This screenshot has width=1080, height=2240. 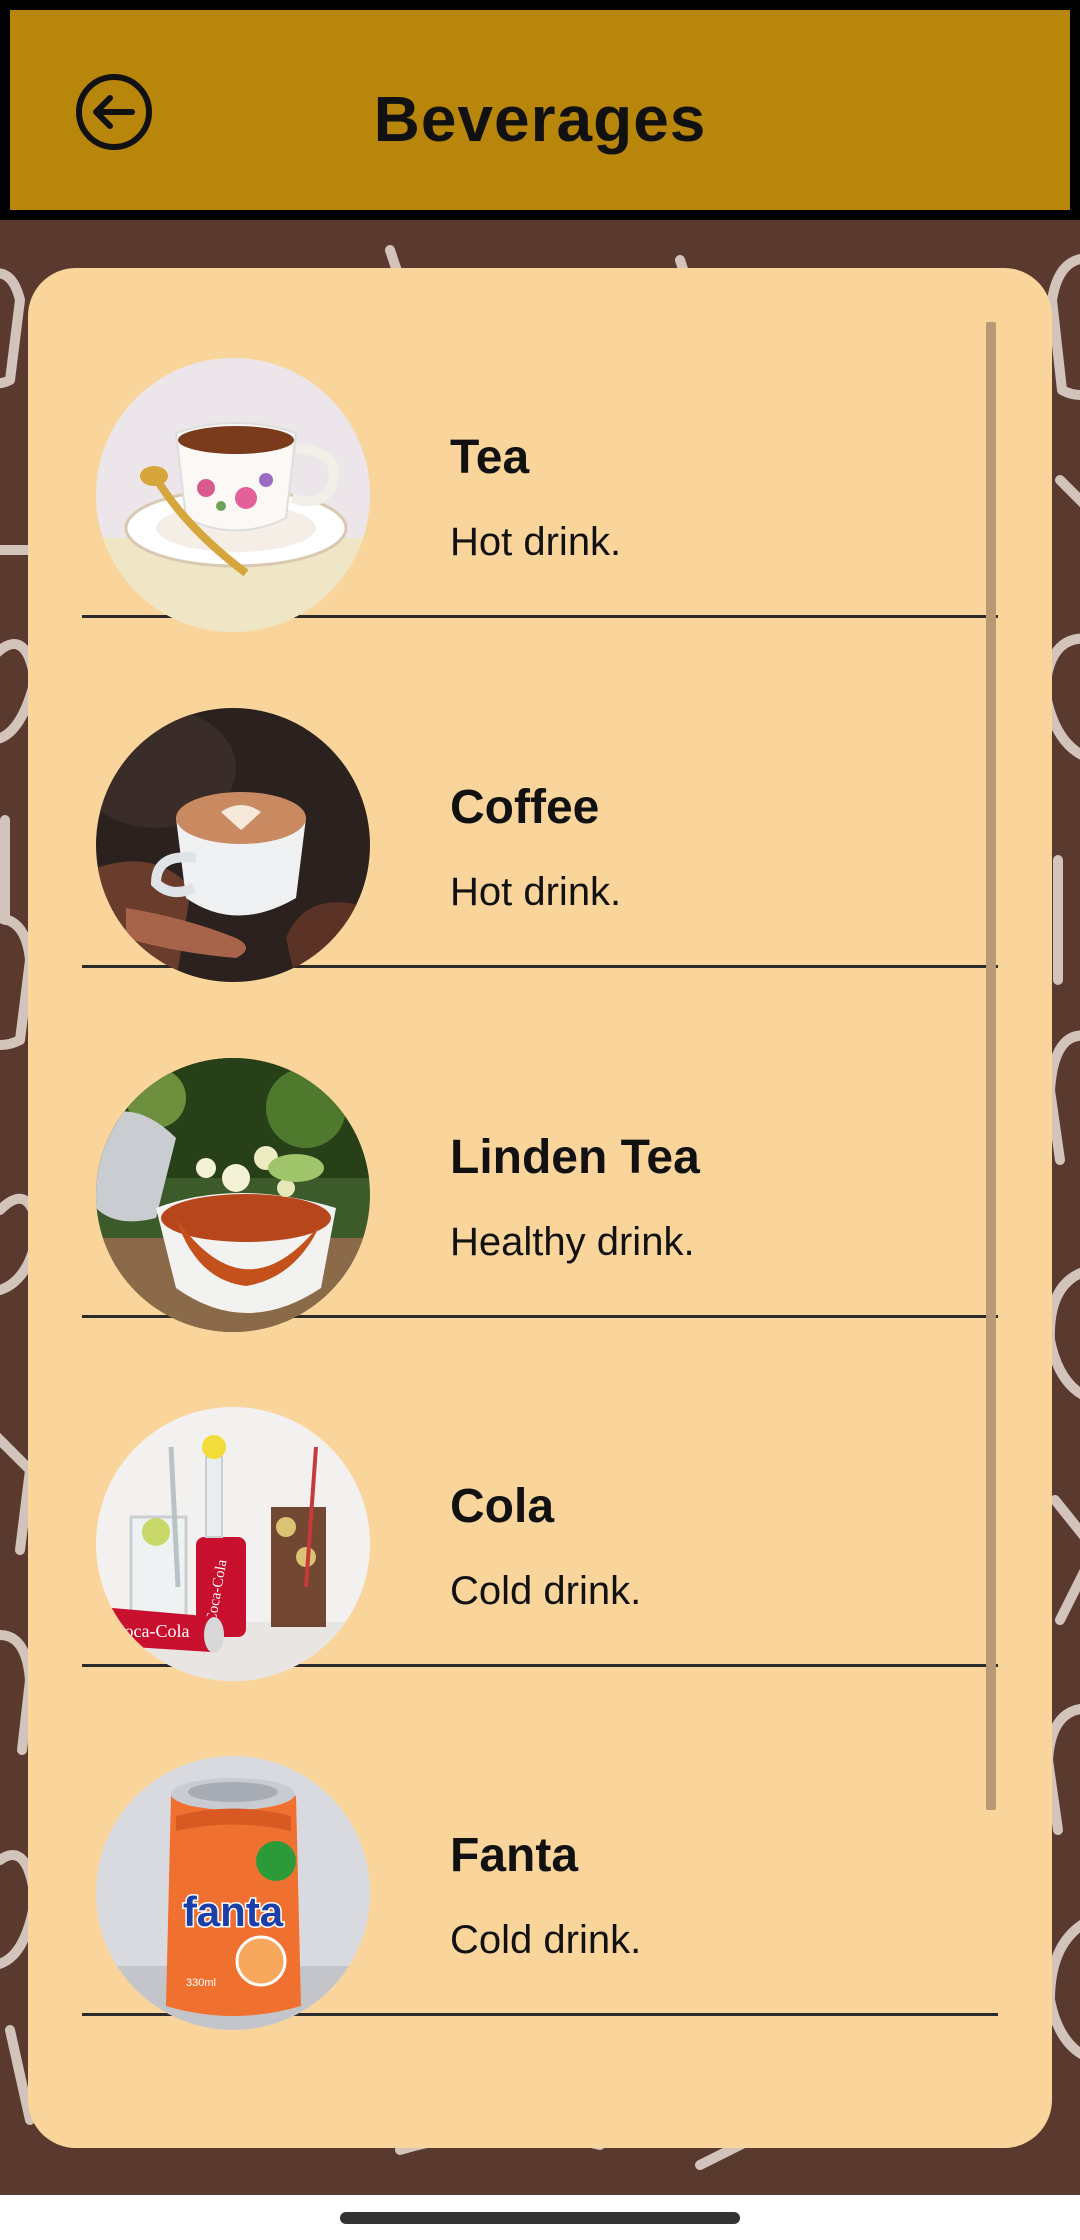 What do you see at coordinates (233, 1195) in the screenshot?
I see `linden-tea-image` at bounding box center [233, 1195].